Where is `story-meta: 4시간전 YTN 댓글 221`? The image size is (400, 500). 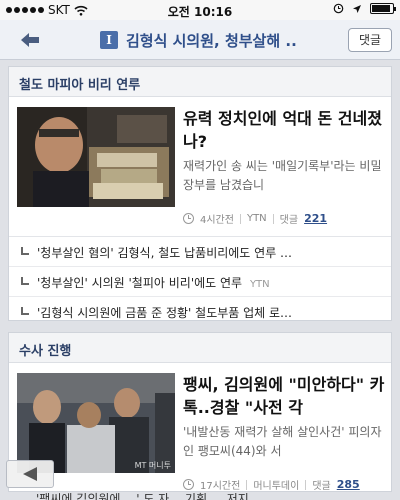
story-meta: 4시간전 YTN 댓글 221 is located at coordinates (255, 218).